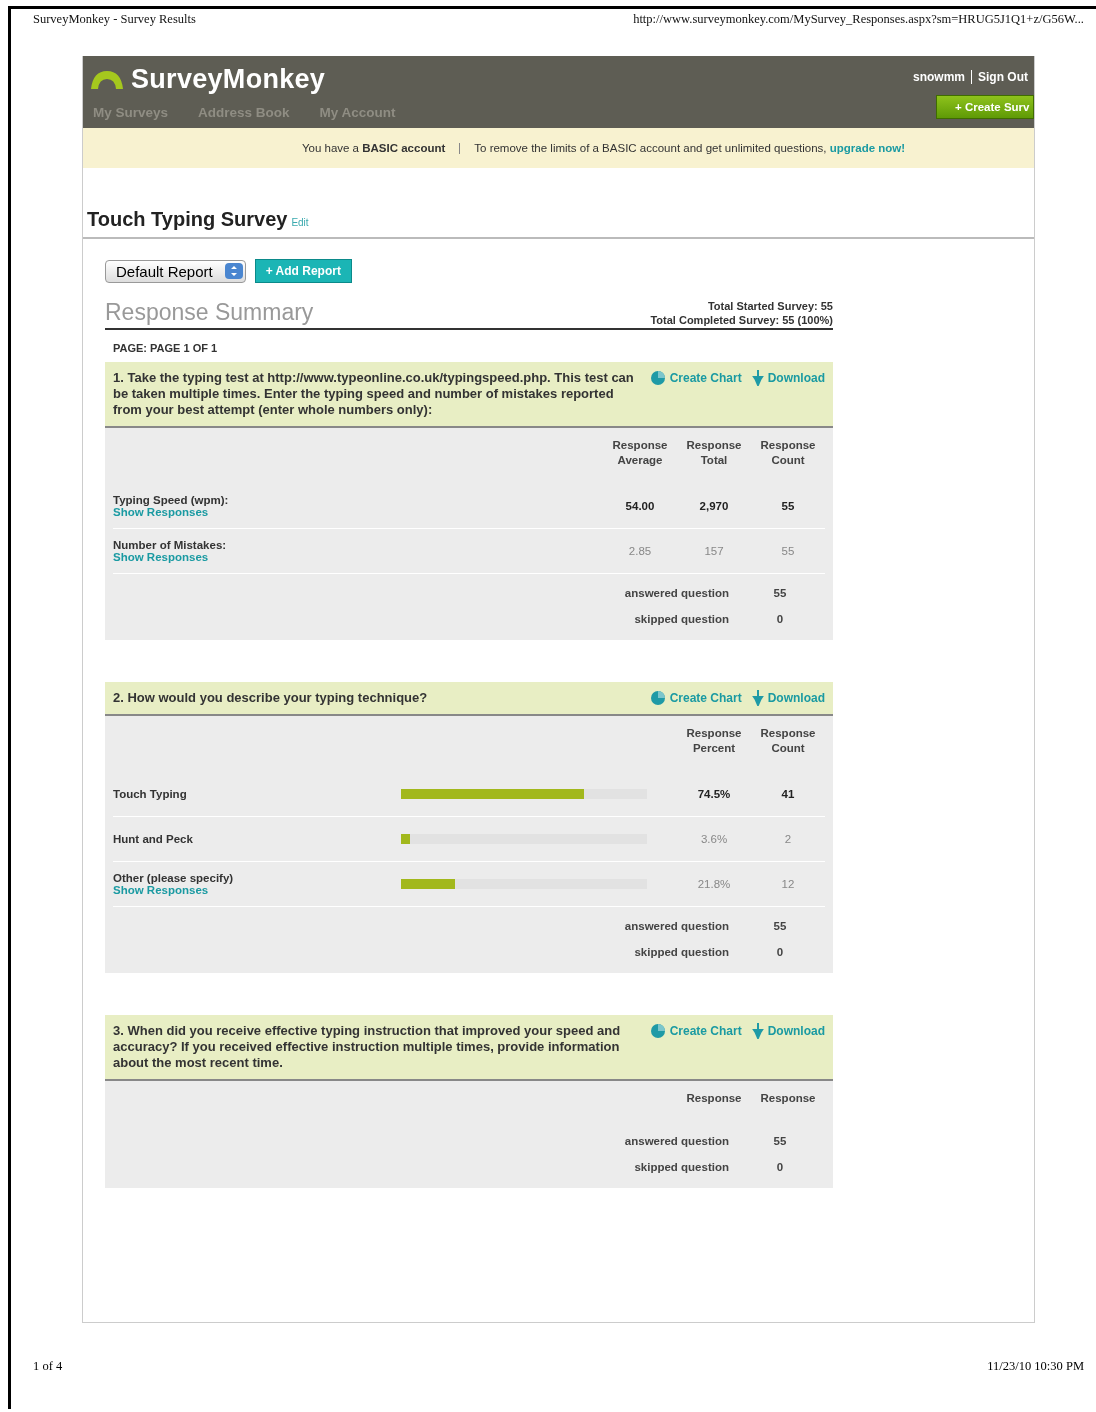  Describe the element at coordinates (640, 453) in the screenshot. I see `column-header: Response Average` at that location.